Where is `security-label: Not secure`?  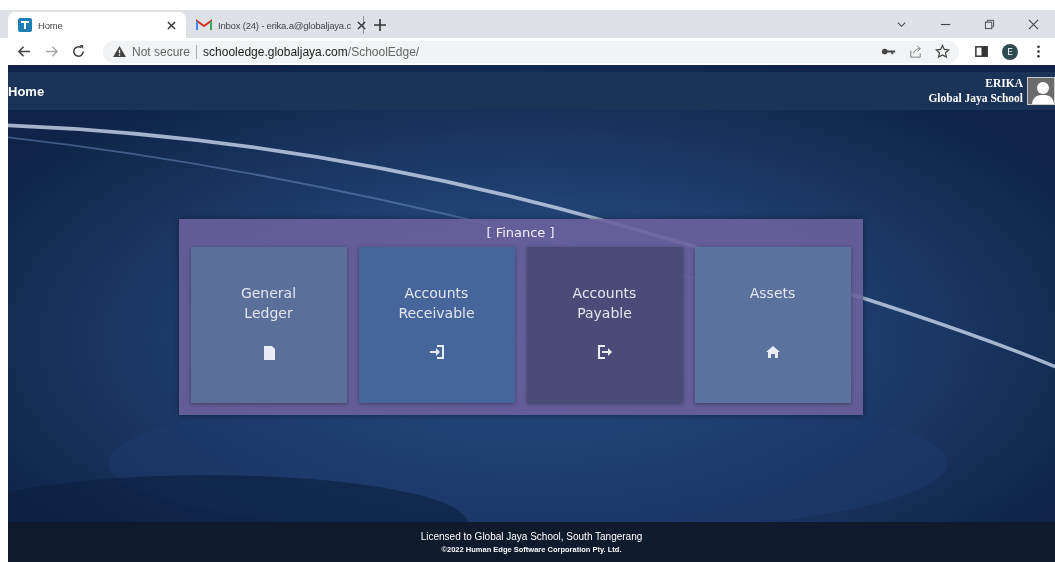
security-label: Not secure is located at coordinates (161, 51).